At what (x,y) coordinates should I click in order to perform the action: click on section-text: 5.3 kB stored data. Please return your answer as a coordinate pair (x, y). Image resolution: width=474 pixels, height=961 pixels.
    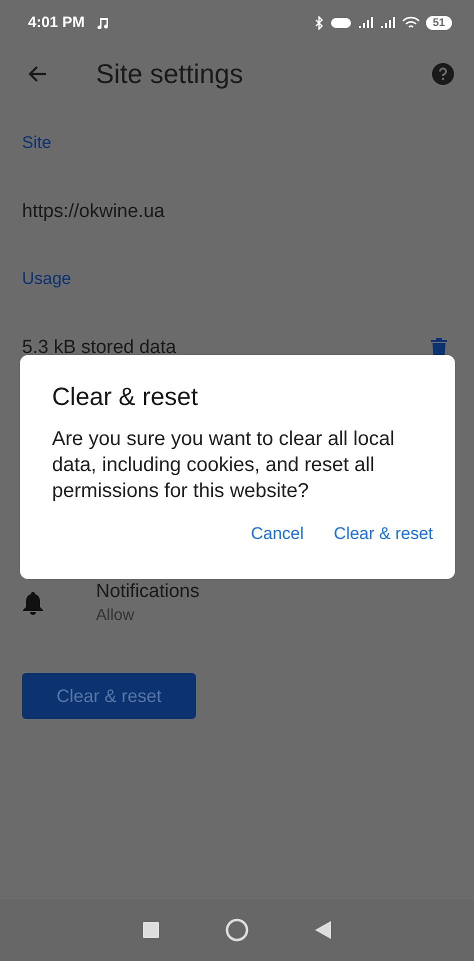
    Looking at the image, I should click on (99, 348).